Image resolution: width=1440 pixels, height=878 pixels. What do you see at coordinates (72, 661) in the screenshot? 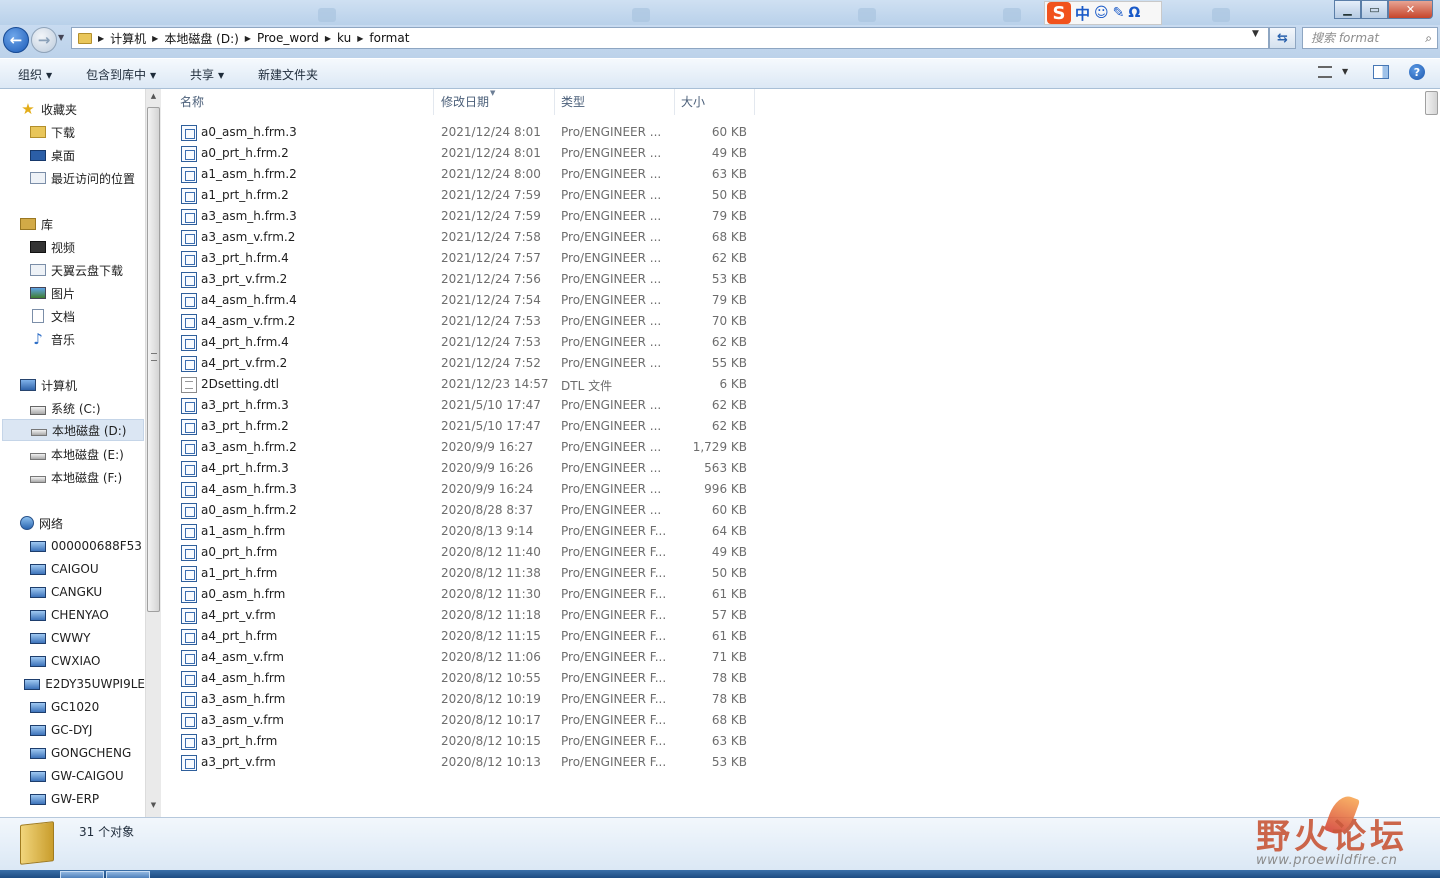
I see `sidebar-item-network-pc: CWXIAO` at bounding box center [72, 661].